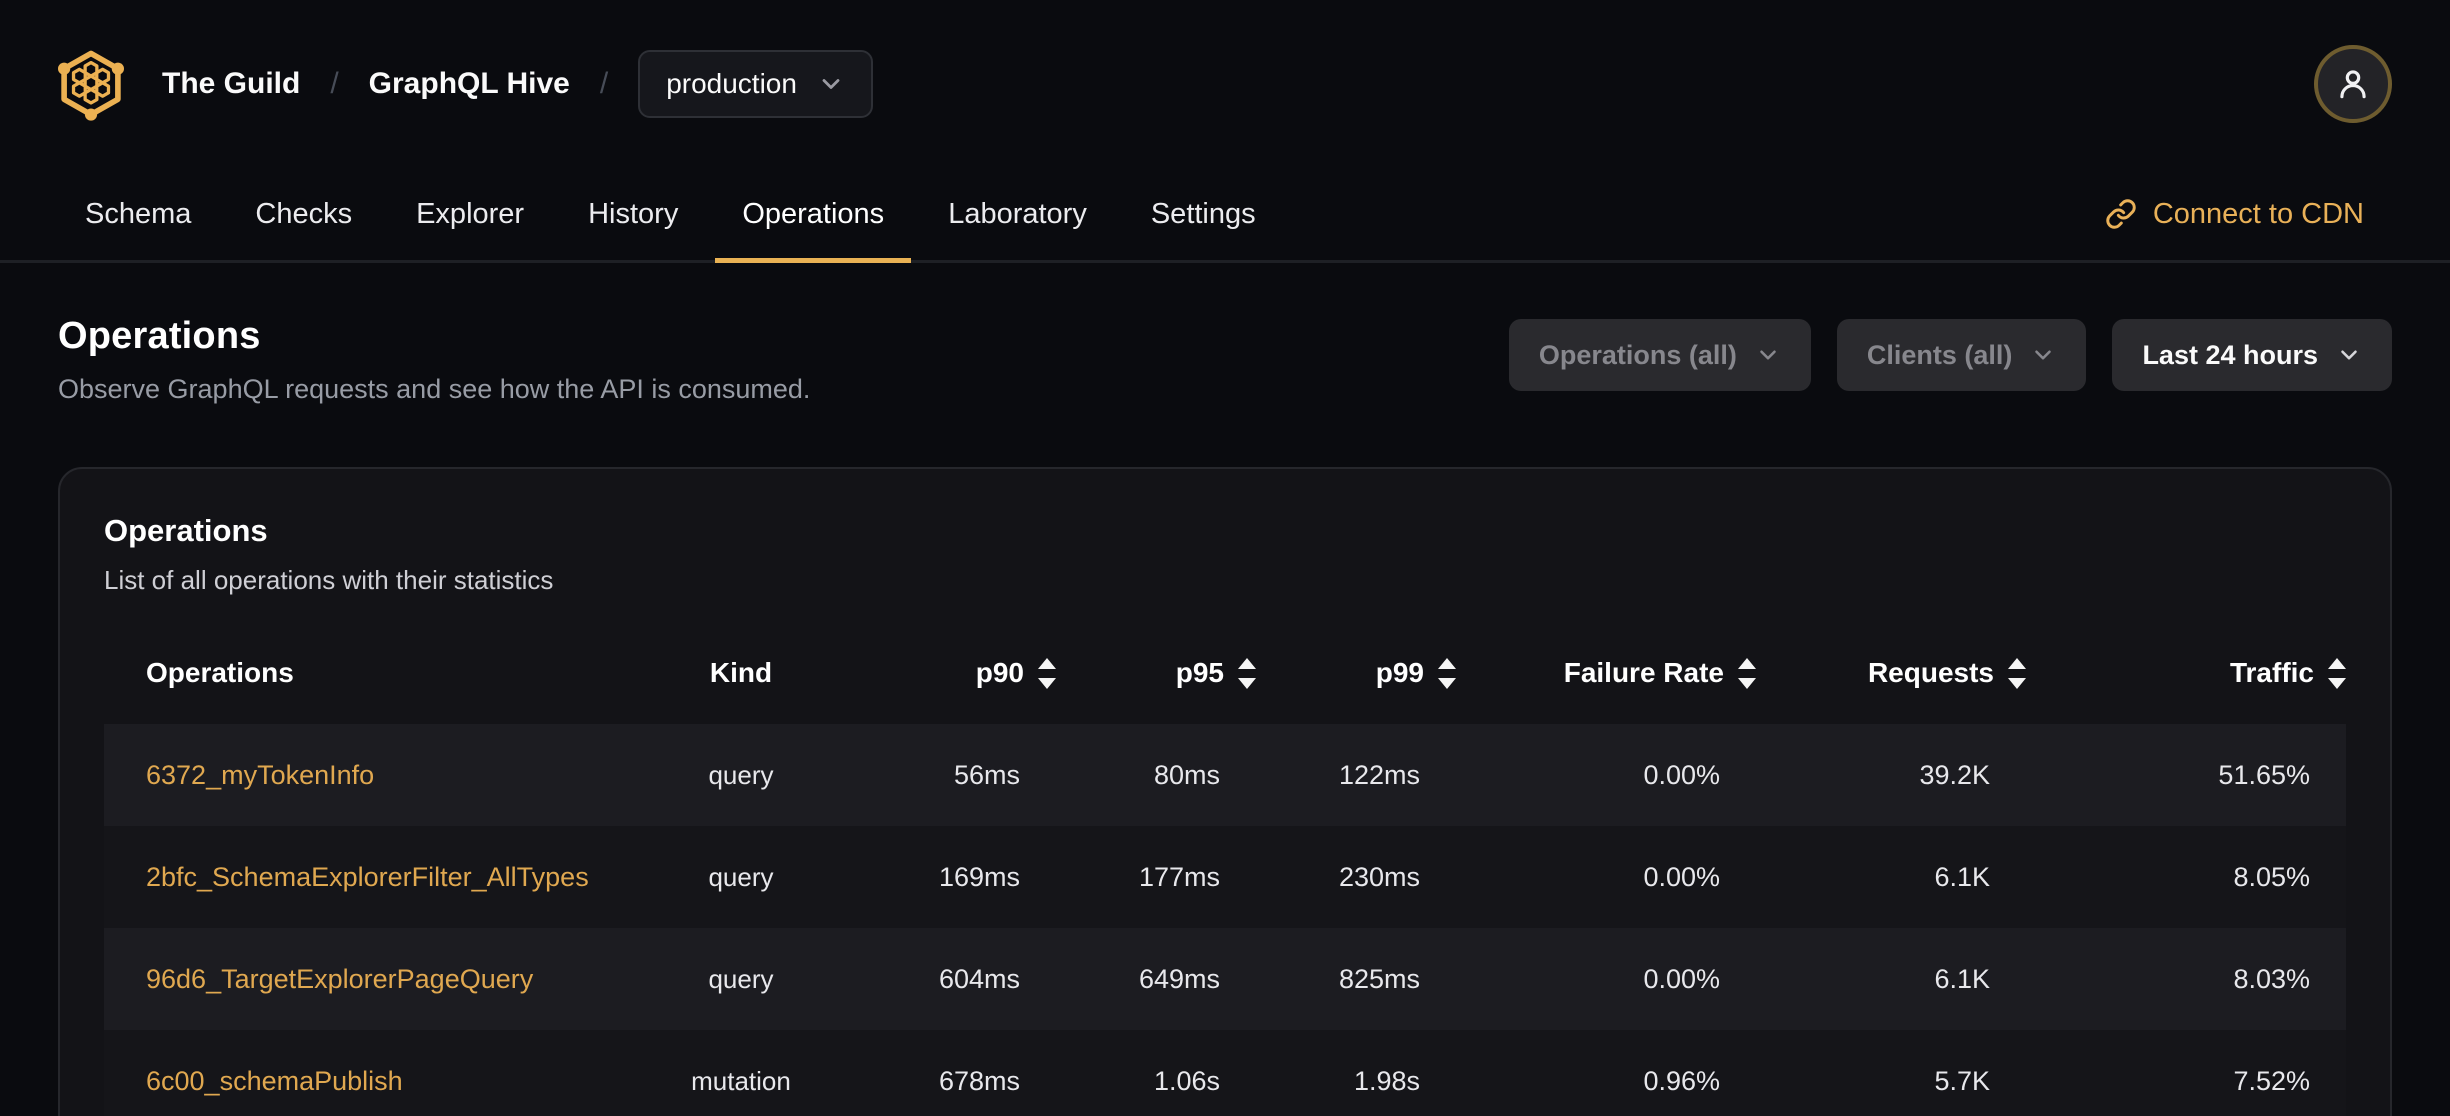  What do you see at coordinates (1186, 1080) in the screenshot?
I see `operation-p95: 1.06s` at bounding box center [1186, 1080].